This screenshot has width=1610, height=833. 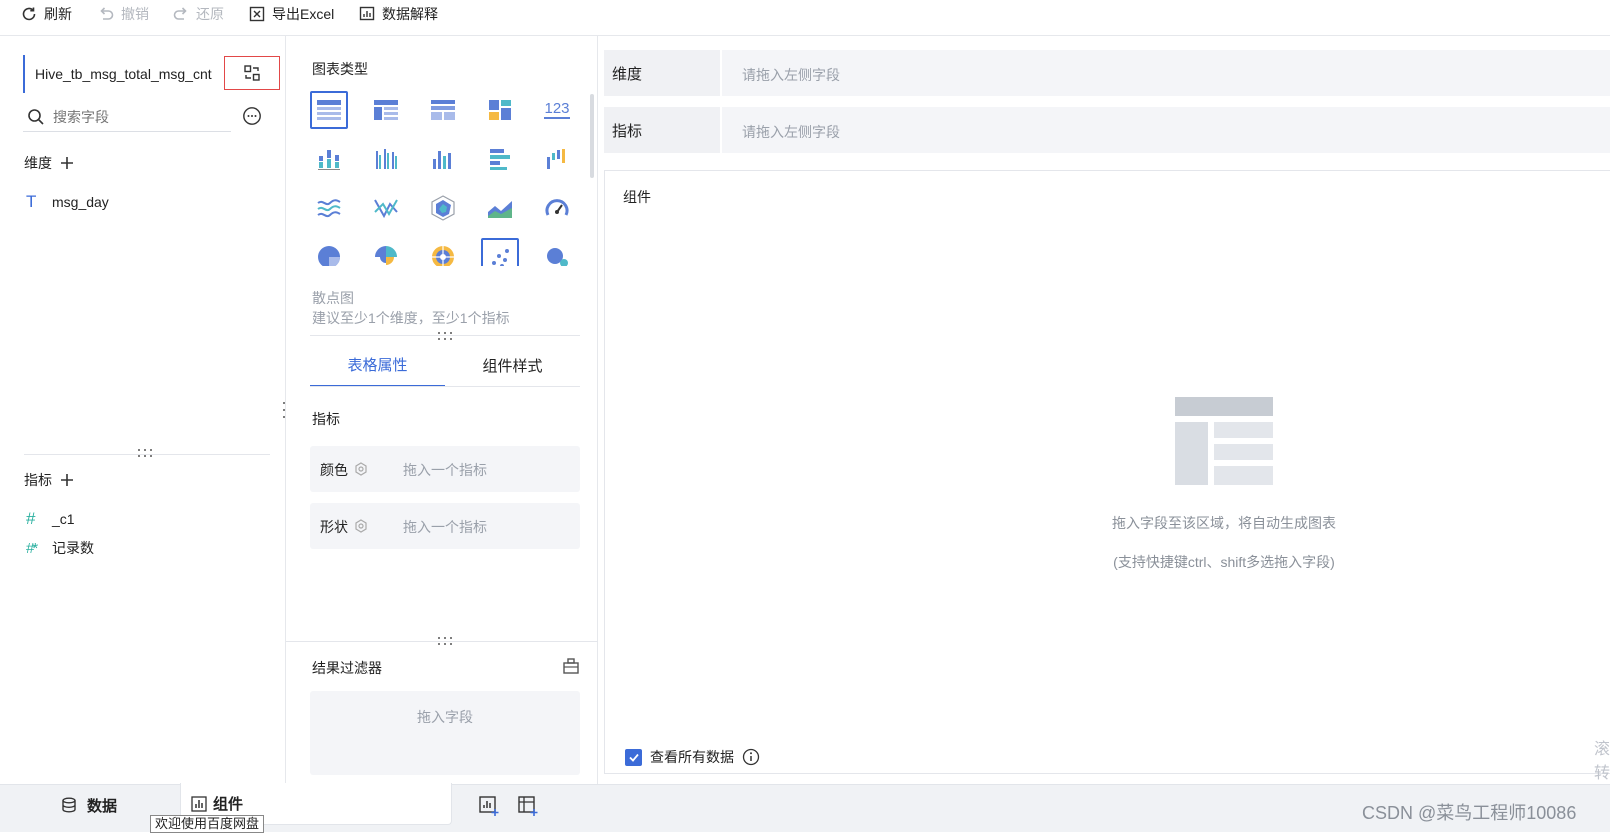 I want to click on selected-chart-name: 散点图, so click(x=333, y=298).